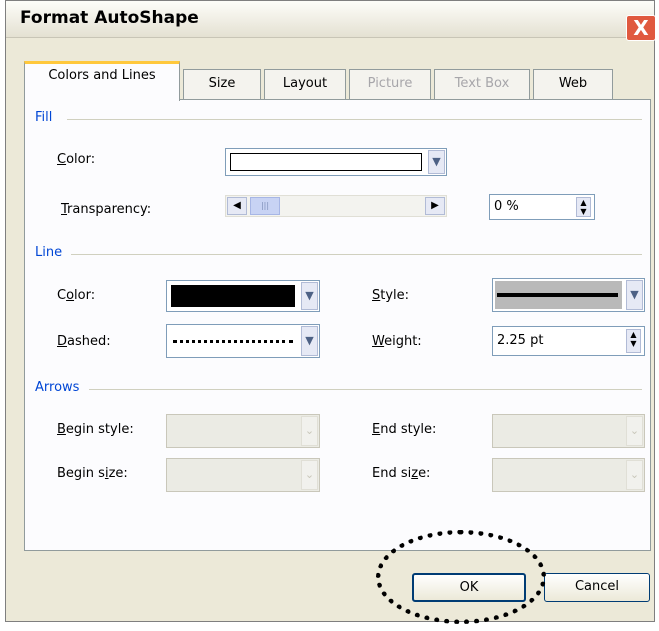 Image resolution: width=659 pixels, height=631 pixels. What do you see at coordinates (597, 587) in the screenshot?
I see `cancel-button: Cancel` at bounding box center [597, 587].